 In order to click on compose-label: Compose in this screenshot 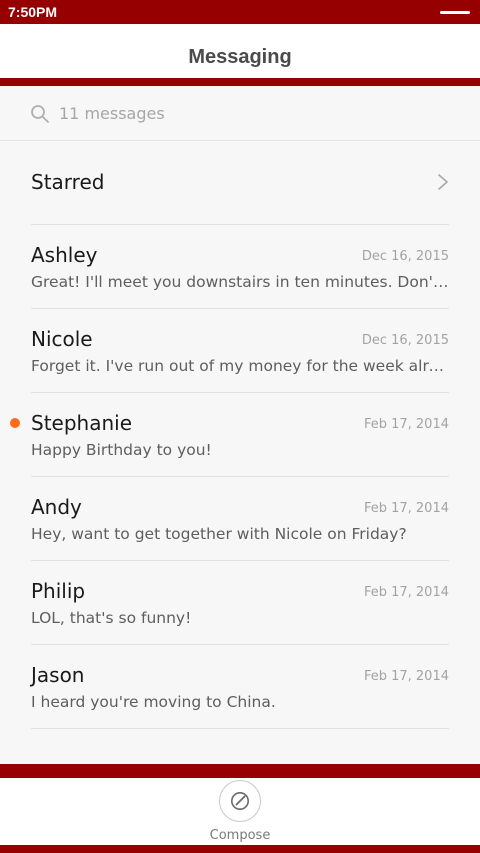, I will do `click(240, 835)`.